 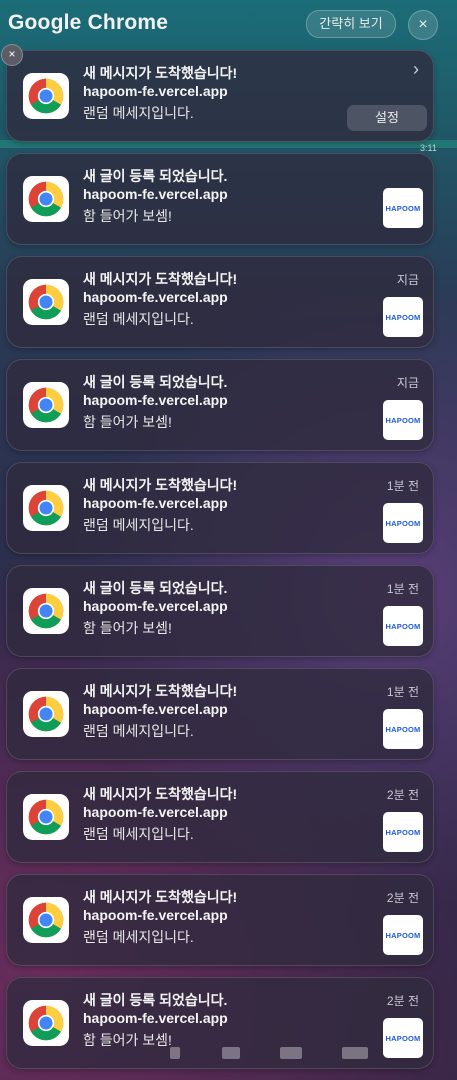 I want to click on notification-center-header: Google Chrome 간략히 보기 ×, so click(x=228, y=24).